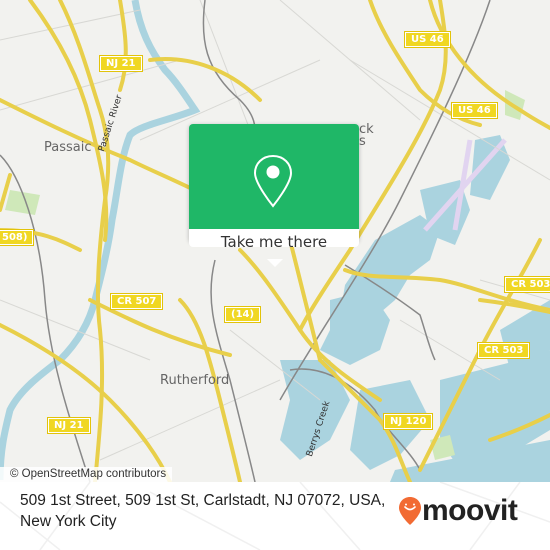 Image resolution: width=550 pixels, height=550 pixels. I want to click on road-shield-cr507: CR 507, so click(136, 301).